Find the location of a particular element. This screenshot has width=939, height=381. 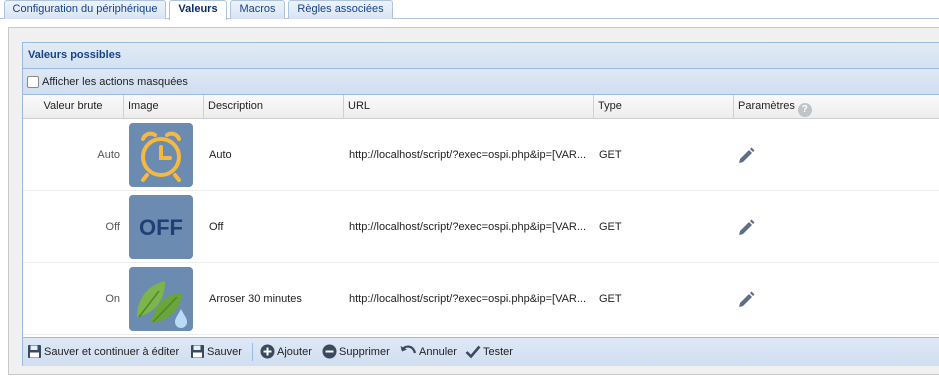

save-continue-button: Sauver et continuer à éditer is located at coordinates (103, 353).